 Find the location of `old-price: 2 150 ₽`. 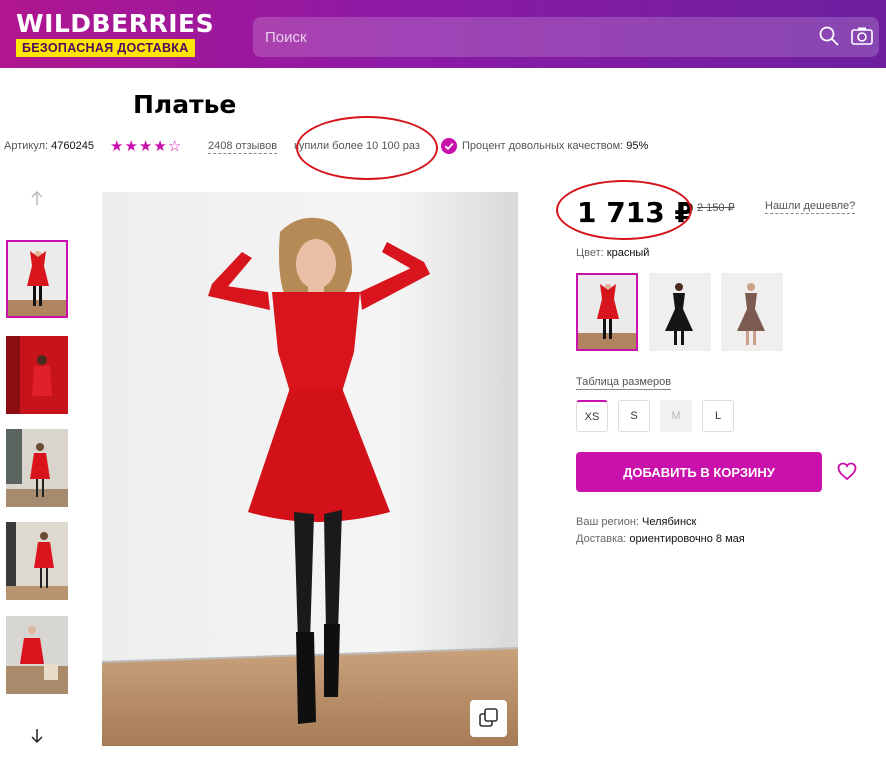

old-price: 2 150 ₽ is located at coordinates (716, 208).